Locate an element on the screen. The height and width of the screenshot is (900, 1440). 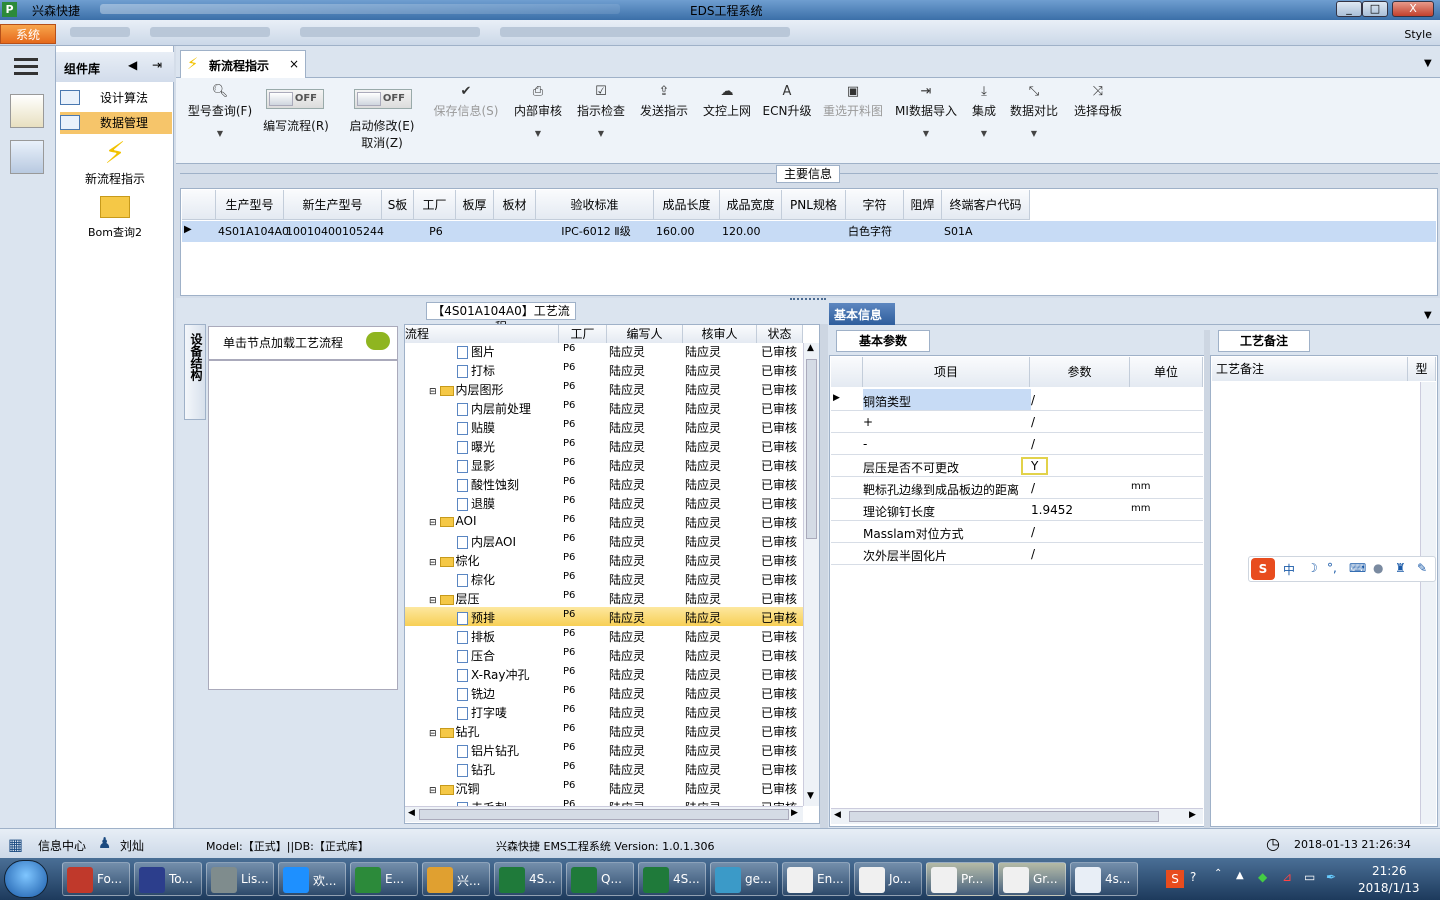
app-tray-icon: ◆ is located at coordinates (1262, 877).